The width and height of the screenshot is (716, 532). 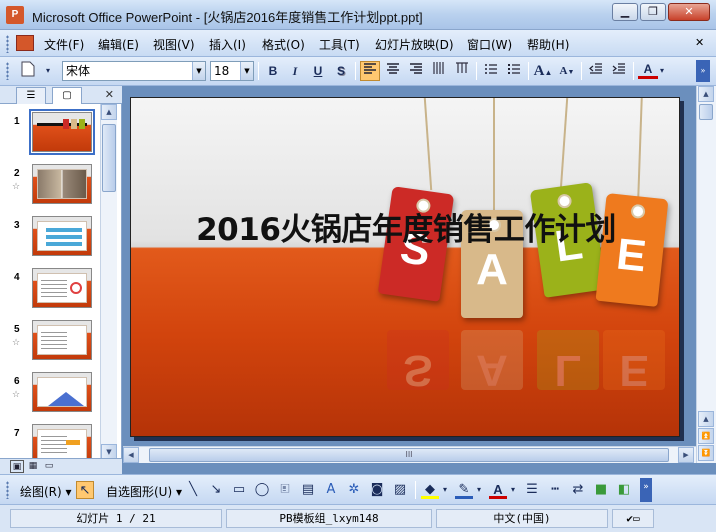 I want to click on menu-file: 文件(F), so click(x=64, y=44).